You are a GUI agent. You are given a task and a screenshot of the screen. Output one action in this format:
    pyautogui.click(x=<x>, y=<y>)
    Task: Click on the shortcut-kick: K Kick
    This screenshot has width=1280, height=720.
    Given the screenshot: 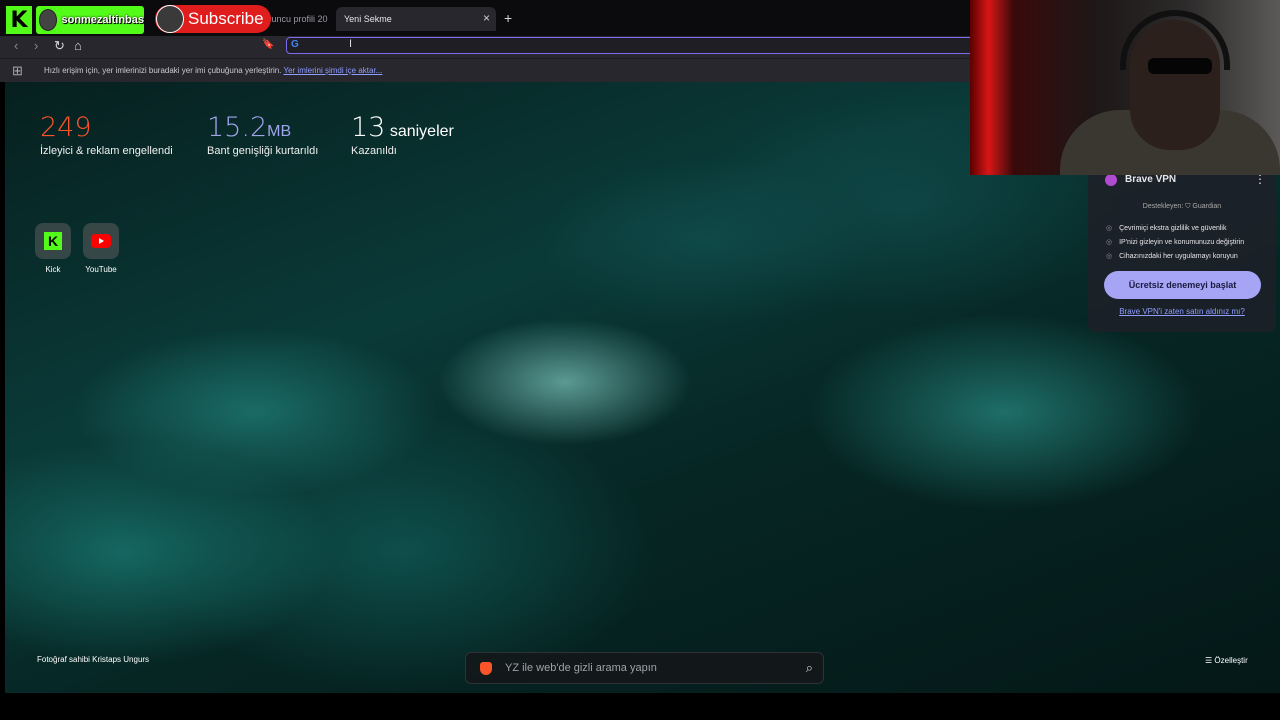 What is the action you would take?
    pyautogui.click(x=53, y=248)
    